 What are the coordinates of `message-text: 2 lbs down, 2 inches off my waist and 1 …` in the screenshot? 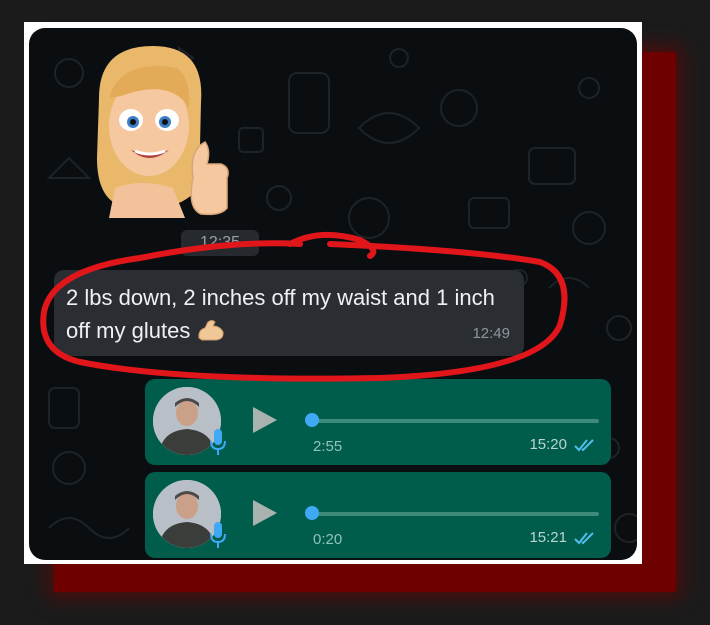 It's located at (280, 314).